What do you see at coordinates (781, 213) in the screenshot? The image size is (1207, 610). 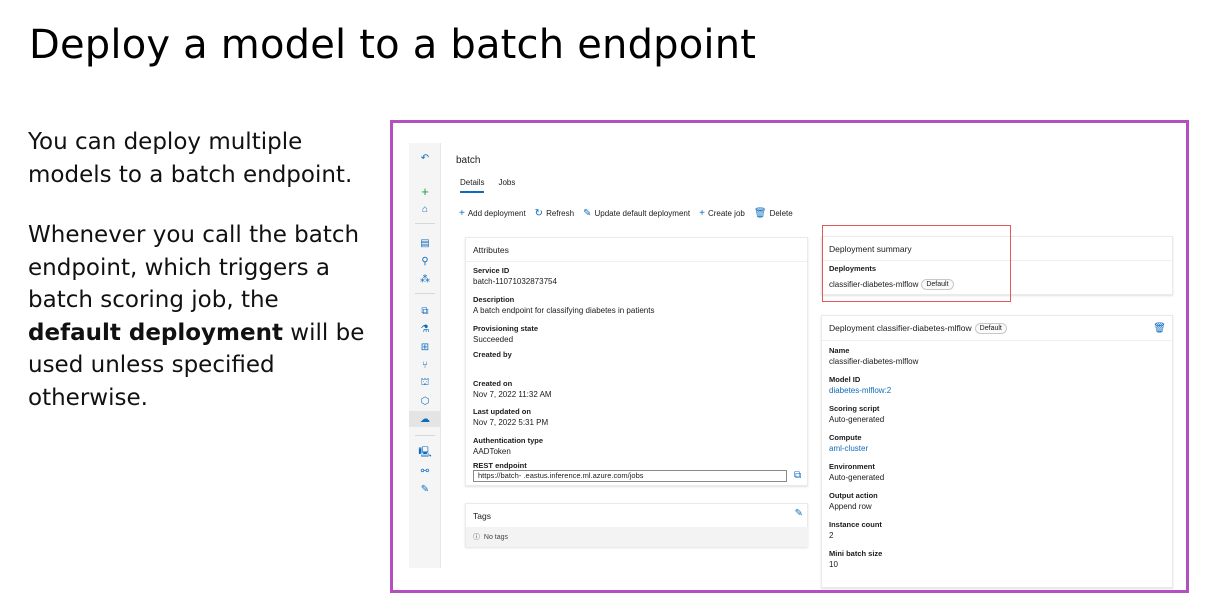 I see `delete-label: Delete` at bounding box center [781, 213].